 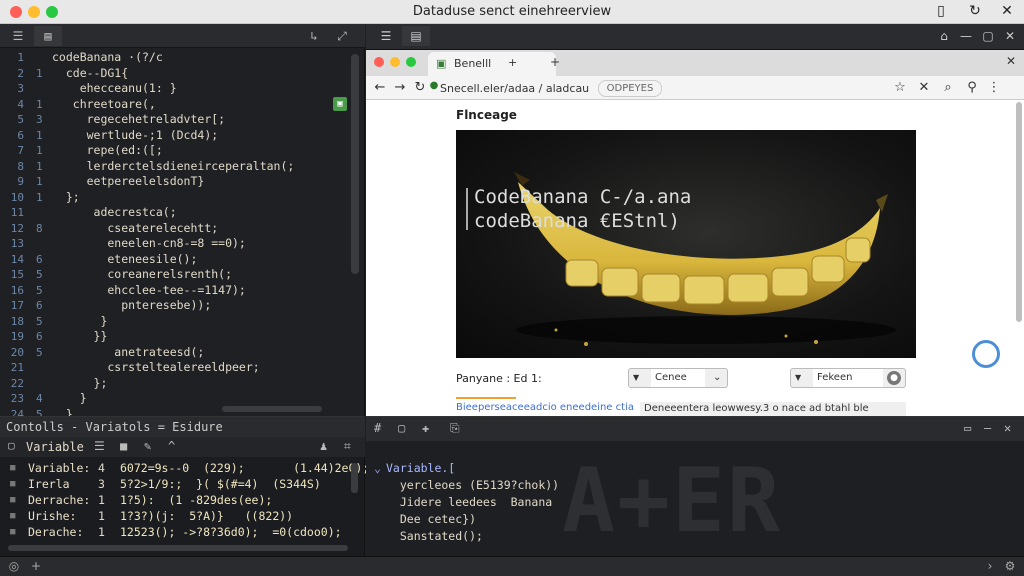 I want to click on select-dropdown-1: ▼ Cenee ⌄, so click(x=678, y=378).